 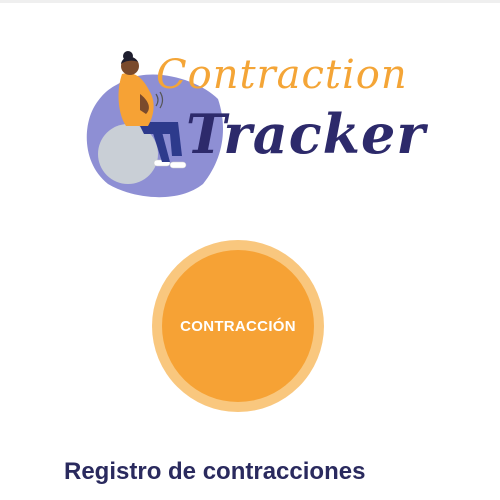 What do you see at coordinates (306, 134) in the screenshot?
I see `logo-text-tracker: Tracker` at bounding box center [306, 134].